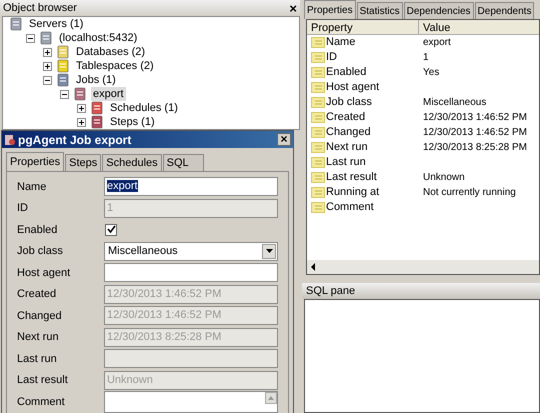  I want to click on tree-item: Servers (1), so click(56, 24).